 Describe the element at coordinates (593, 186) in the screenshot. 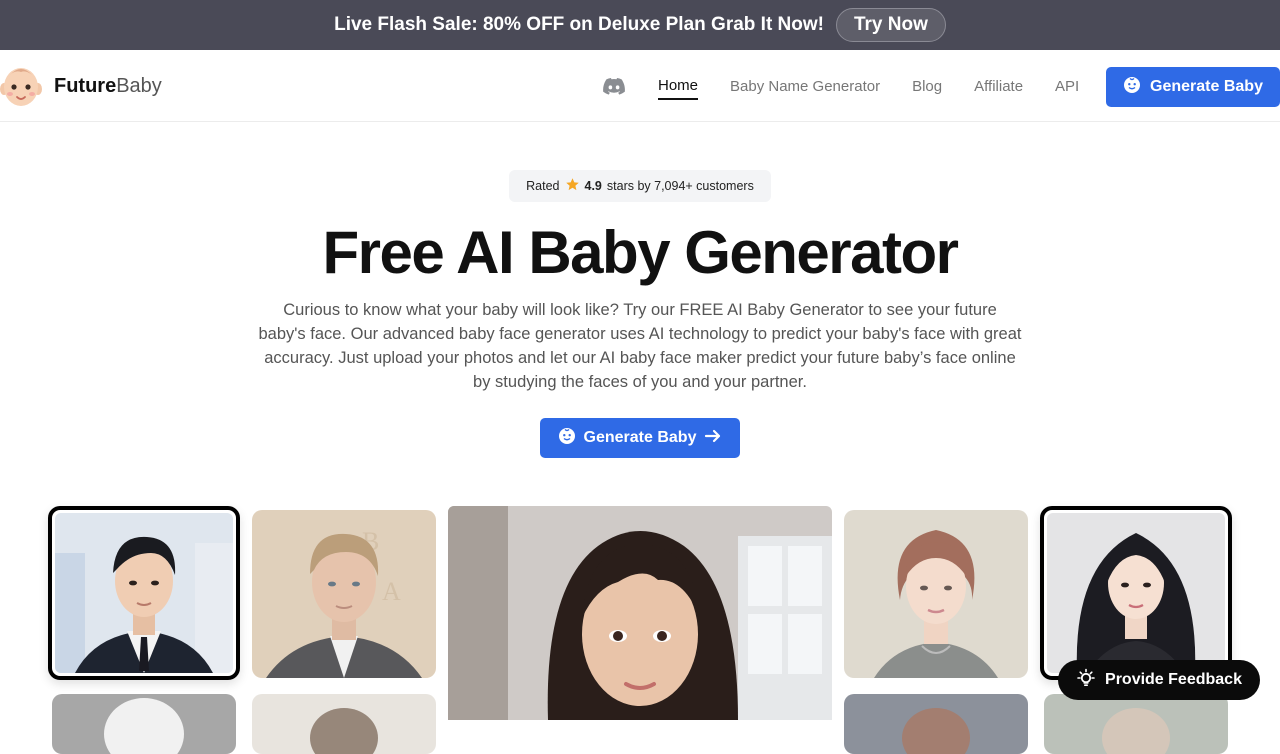

I see `rating-value: 4.9` at that location.